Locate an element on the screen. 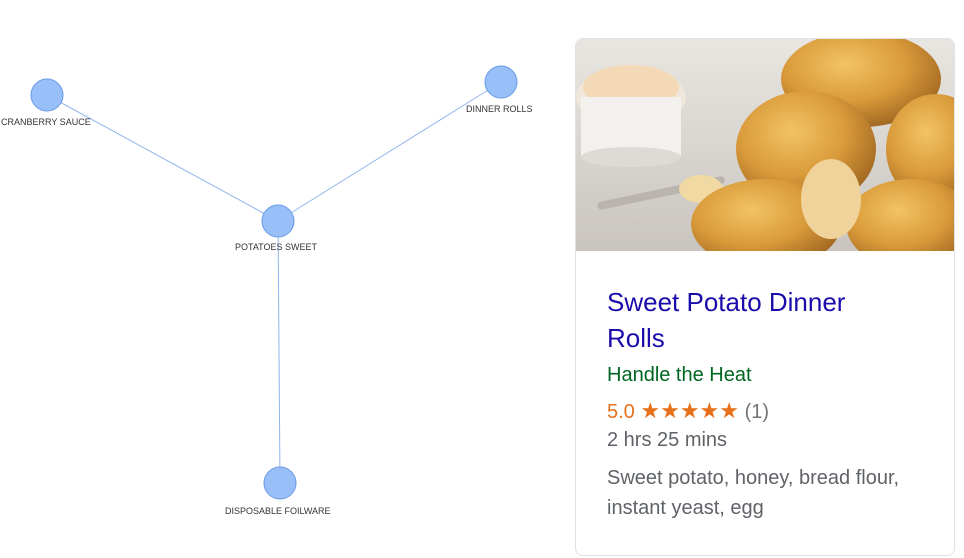 This screenshot has height=558, width=964. edge-potatoes-cranberry is located at coordinates (162, 158).